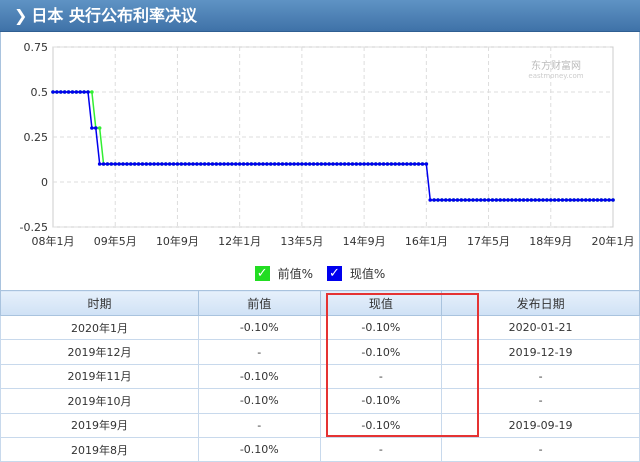 Image resolution: width=640 pixels, height=462 pixels. I want to click on watermark-brand: 东方财富网, so click(556, 65).